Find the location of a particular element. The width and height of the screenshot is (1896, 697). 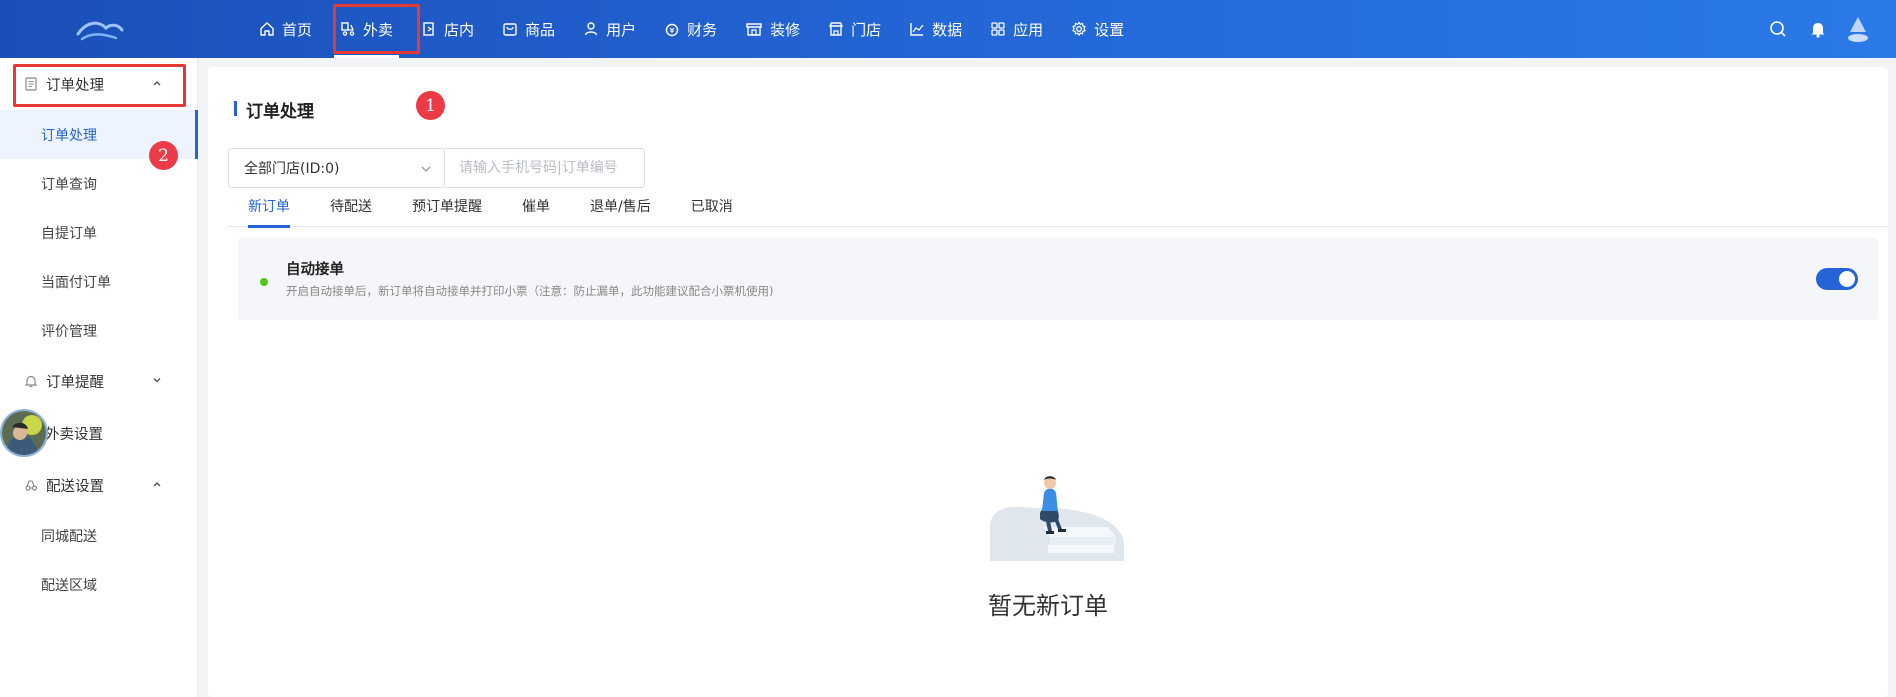

nav-label: 设置 is located at coordinates (1109, 29).